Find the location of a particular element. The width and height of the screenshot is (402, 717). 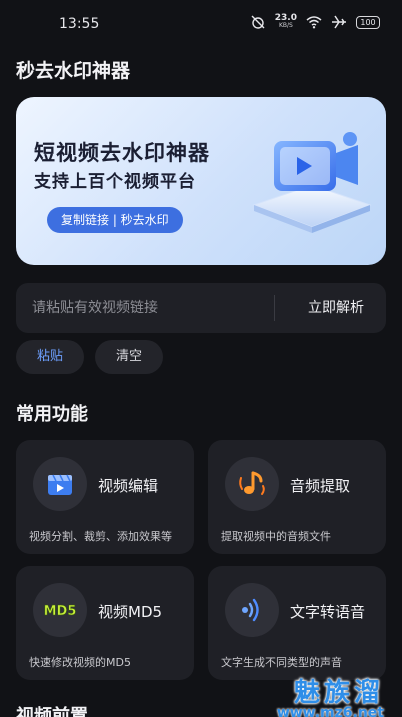

wifi-icon is located at coordinates (314, 22).